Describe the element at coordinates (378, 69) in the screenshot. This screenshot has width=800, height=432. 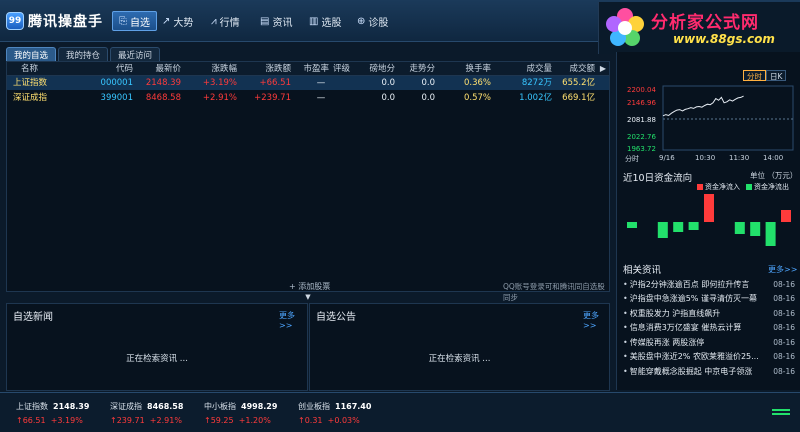
I see `col-score1: 磅地分` at that location.